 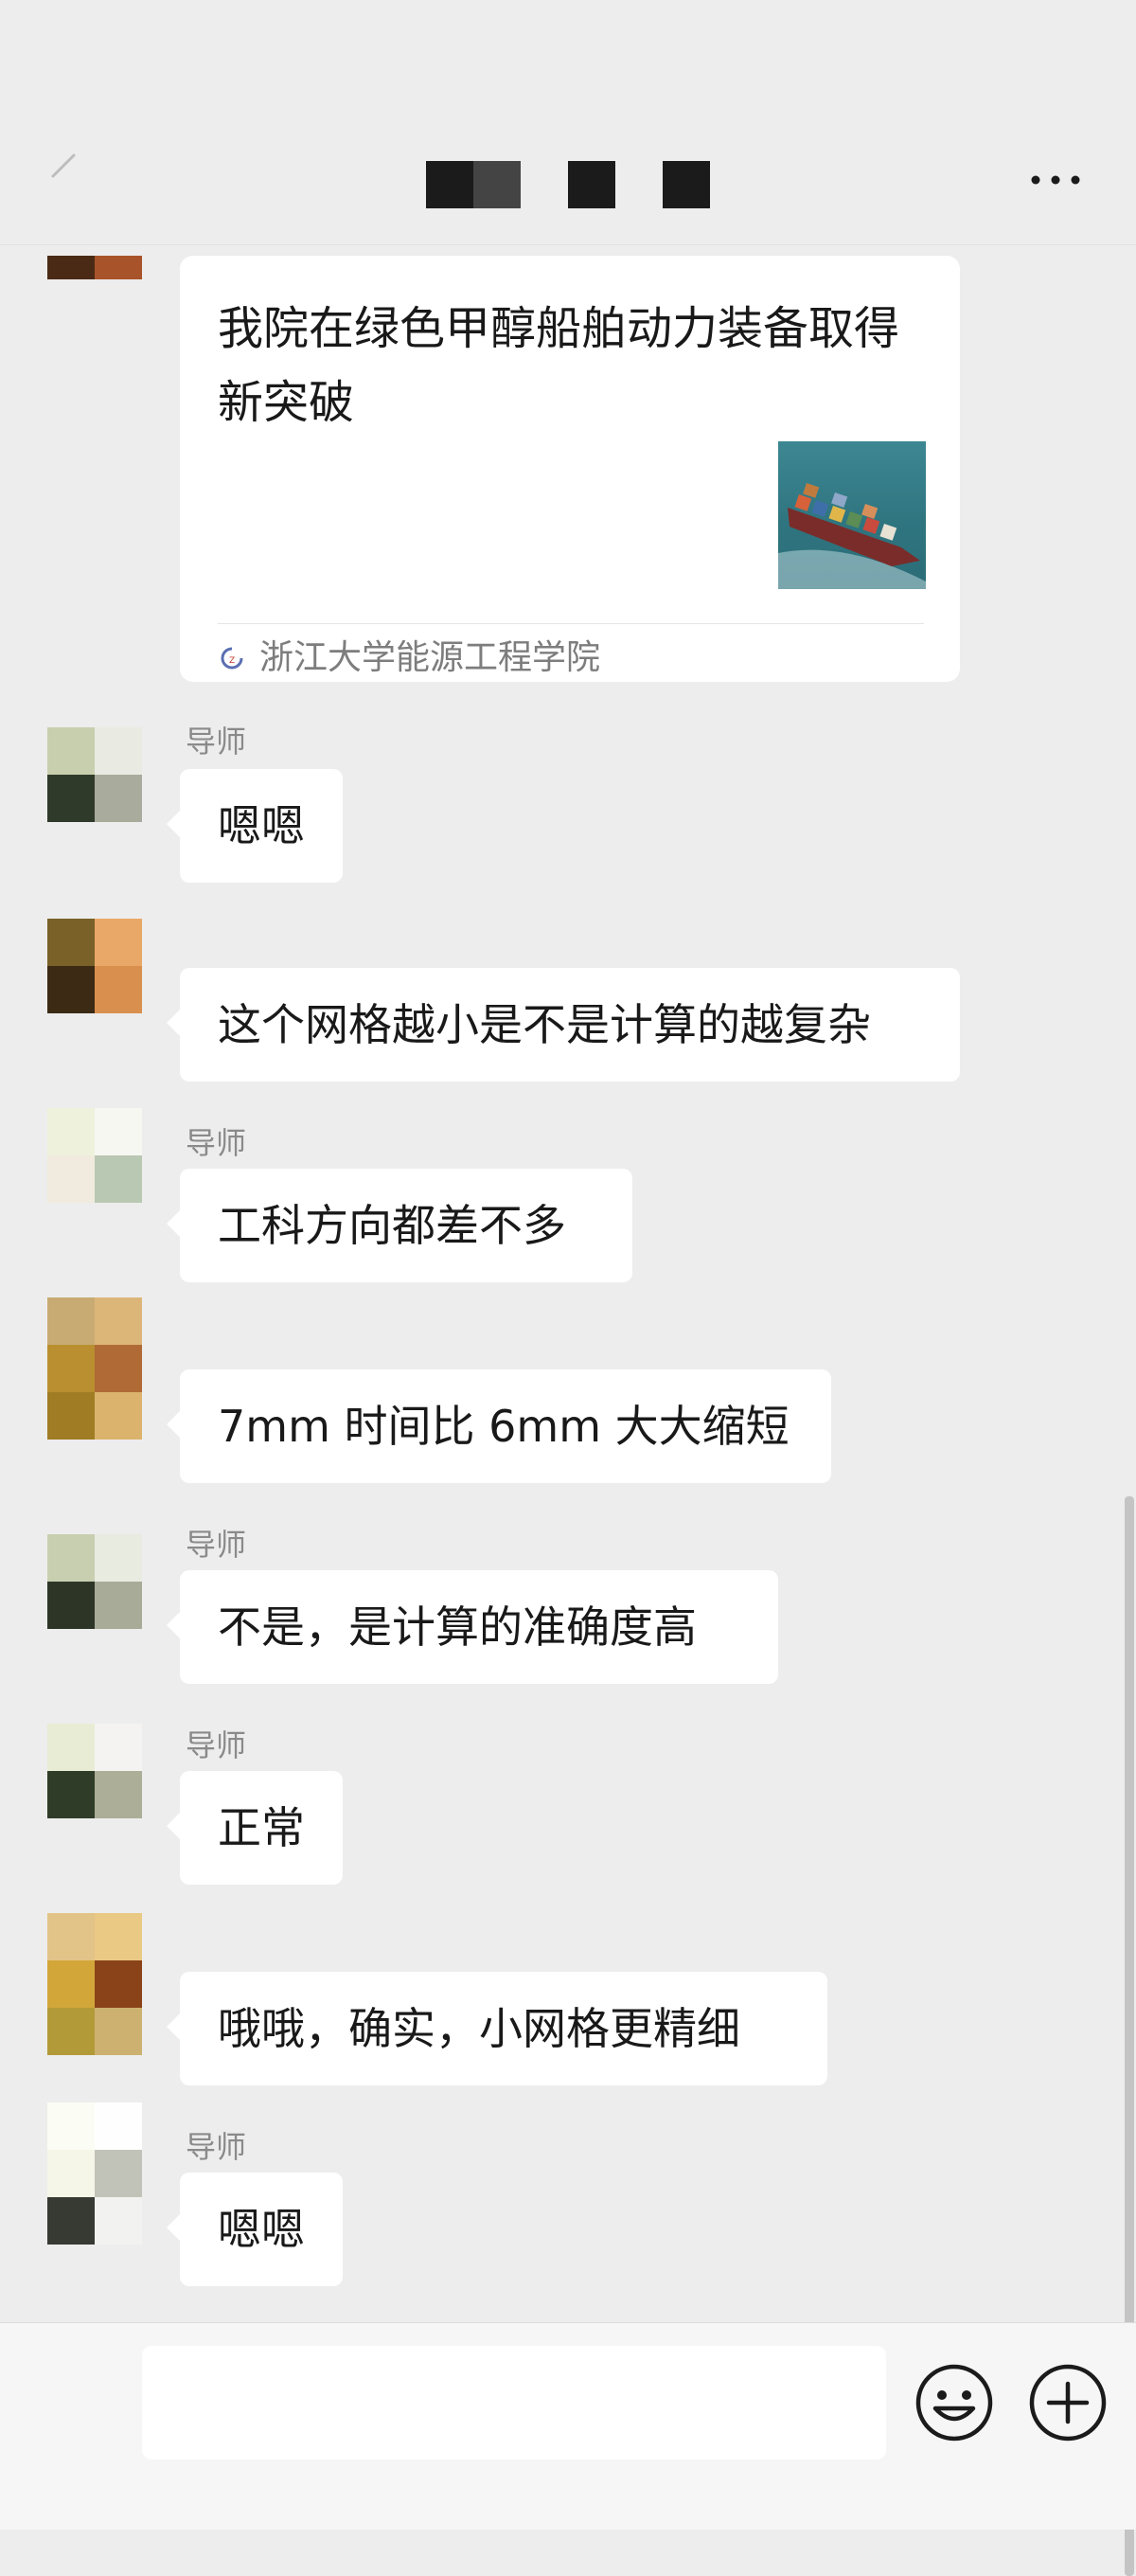 I want to click on message-input, so click(x=514, y=2403).